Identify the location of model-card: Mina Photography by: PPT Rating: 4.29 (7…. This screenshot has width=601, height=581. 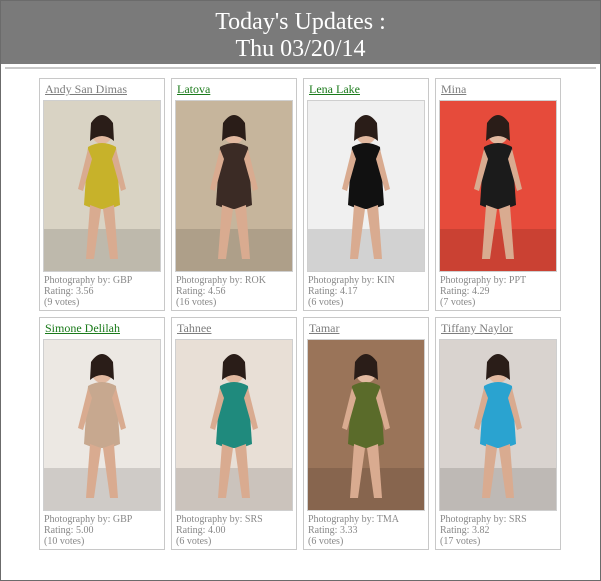
(498, 194).